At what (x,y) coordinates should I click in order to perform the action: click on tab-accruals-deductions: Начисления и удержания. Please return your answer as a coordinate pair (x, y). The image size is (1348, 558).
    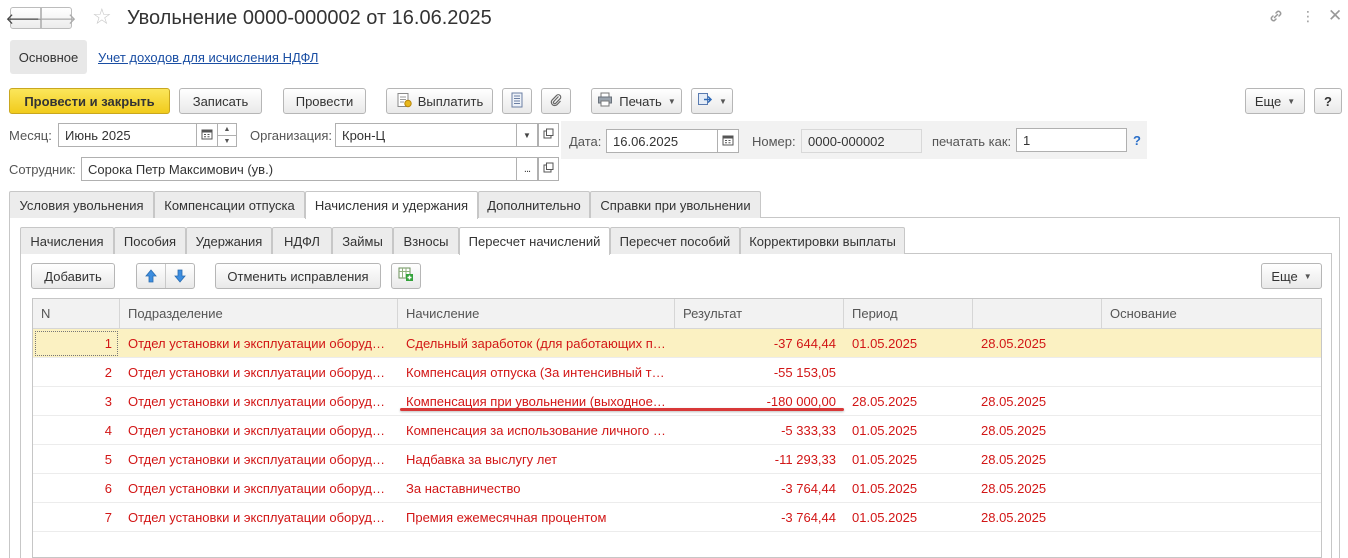
    Looking at the image, I should click on (391, 205).